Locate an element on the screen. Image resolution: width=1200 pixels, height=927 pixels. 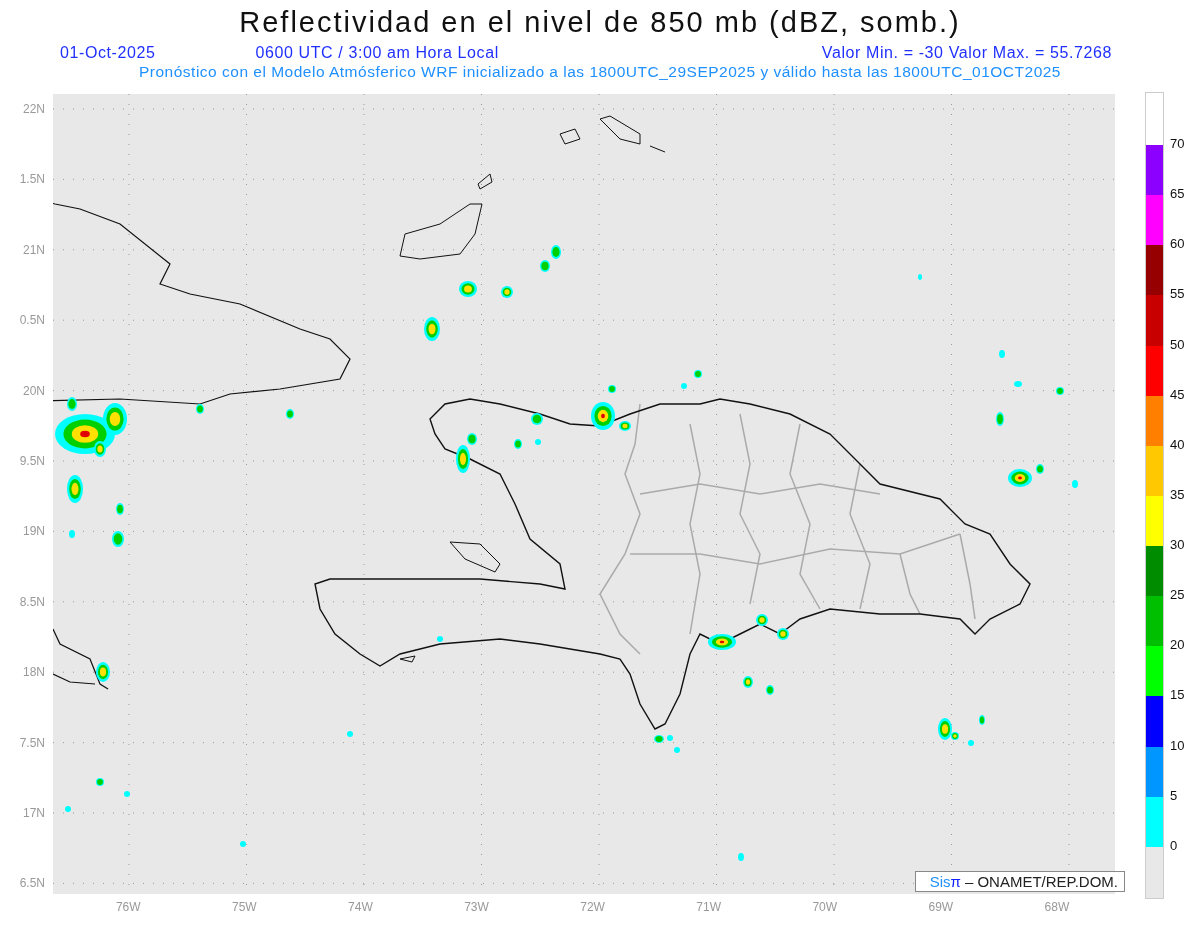
scale-label: 45 is located at coordinates (1177, 395).